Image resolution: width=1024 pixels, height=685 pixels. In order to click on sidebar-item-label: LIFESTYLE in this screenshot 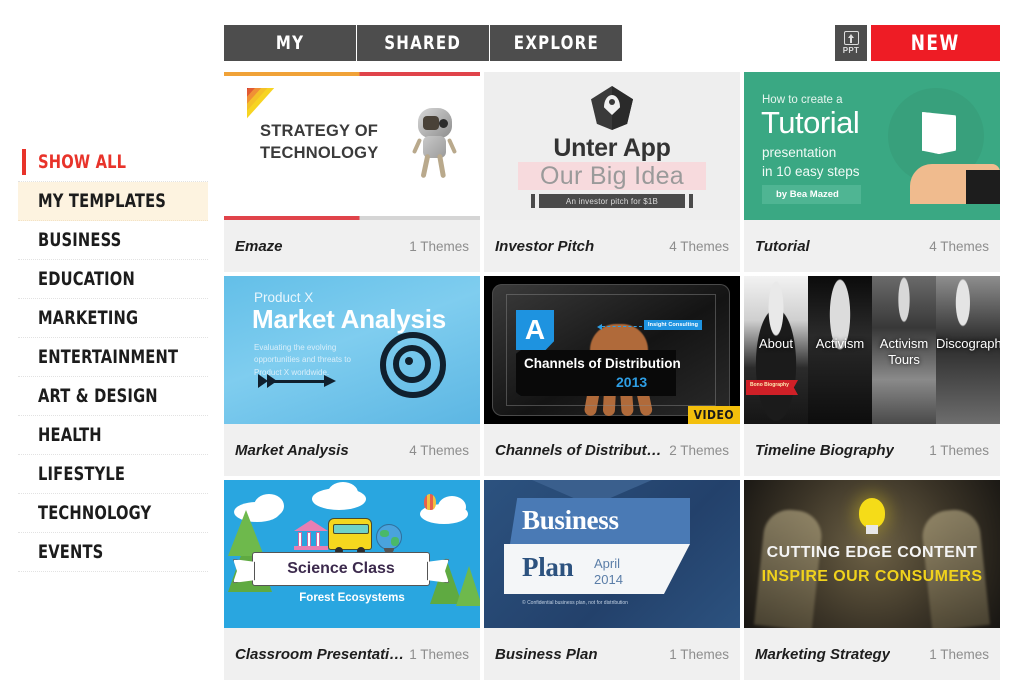, I will do `click(82, 474)`.